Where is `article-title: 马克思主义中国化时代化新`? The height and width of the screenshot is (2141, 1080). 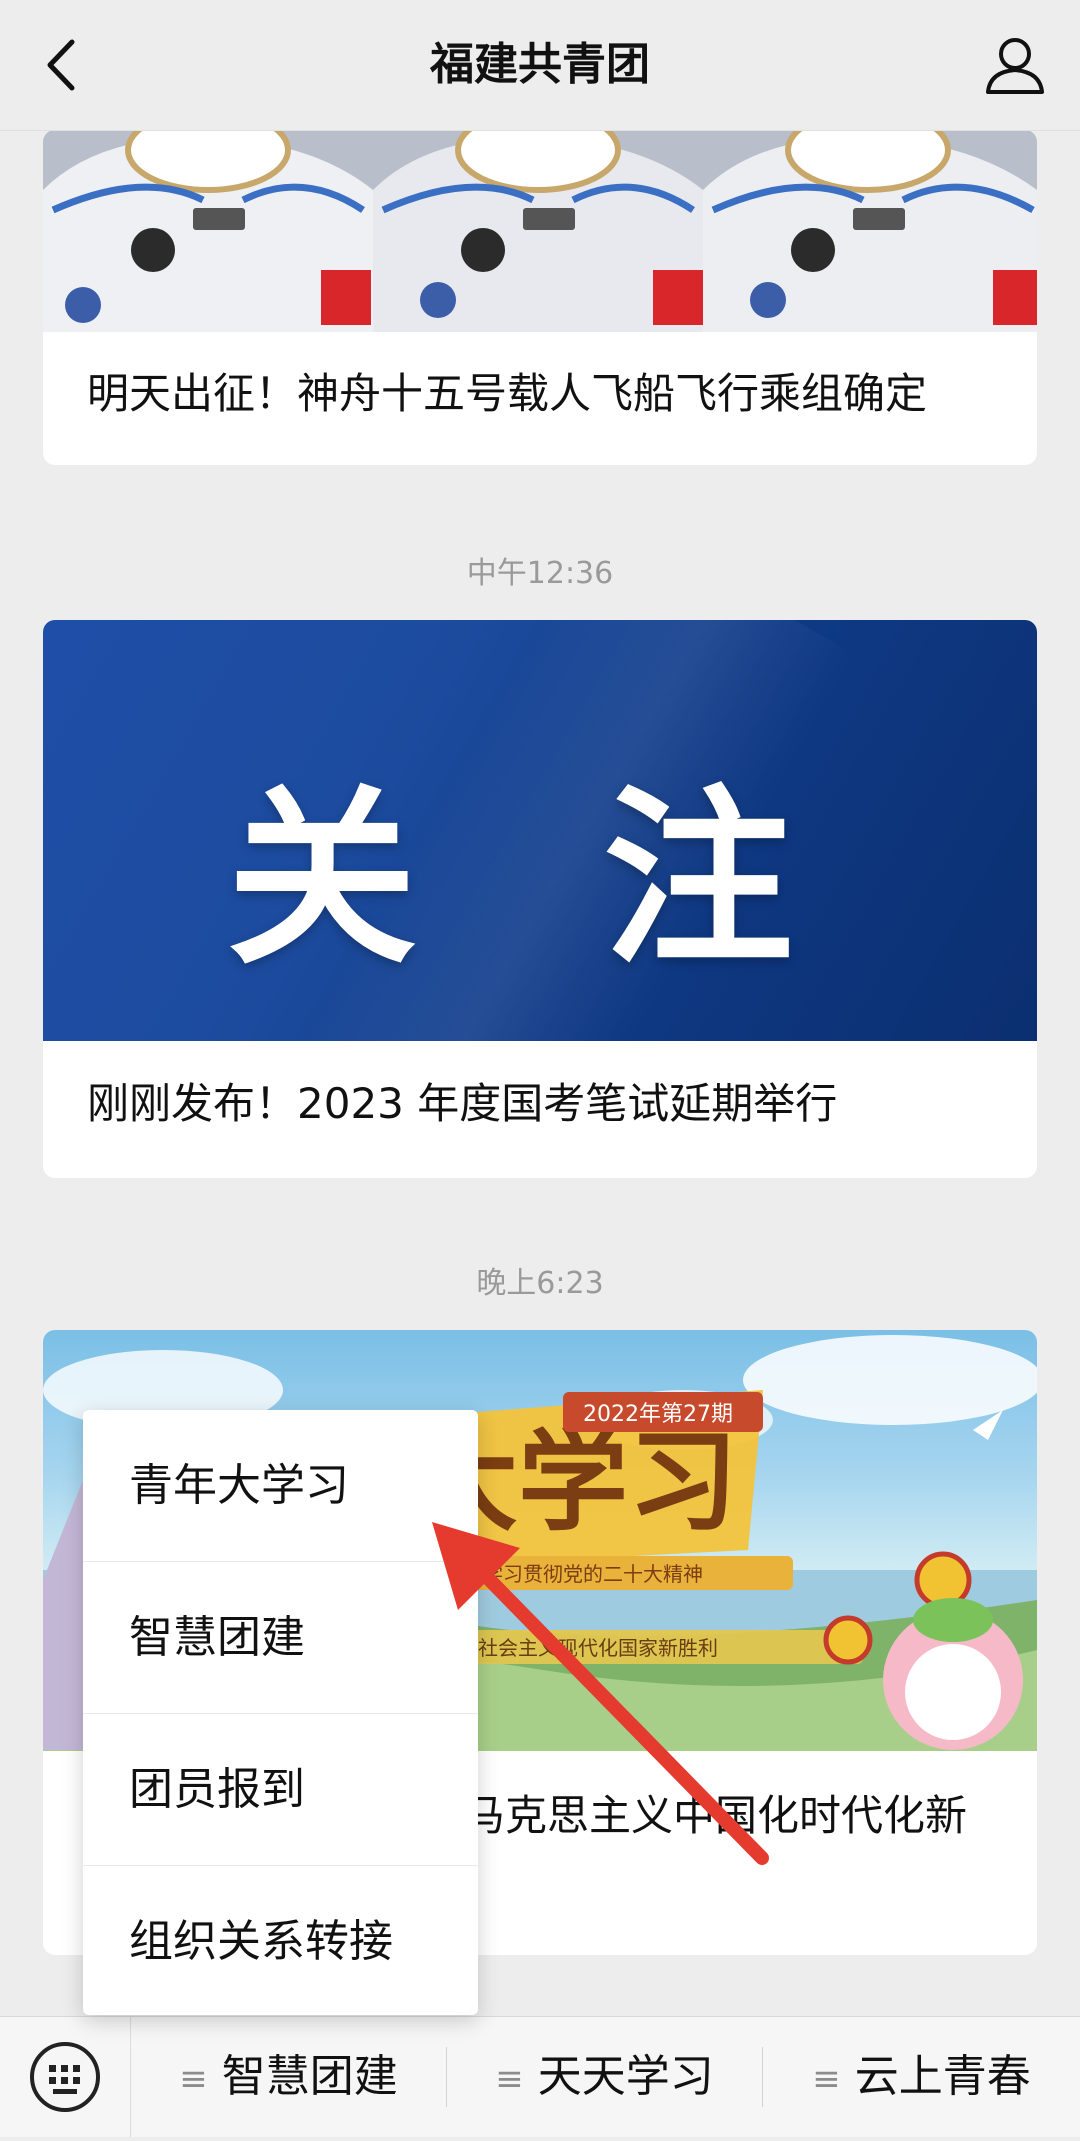 article-title: 马克思主义中国化时代化新 is located at coordinates (715, 1815).